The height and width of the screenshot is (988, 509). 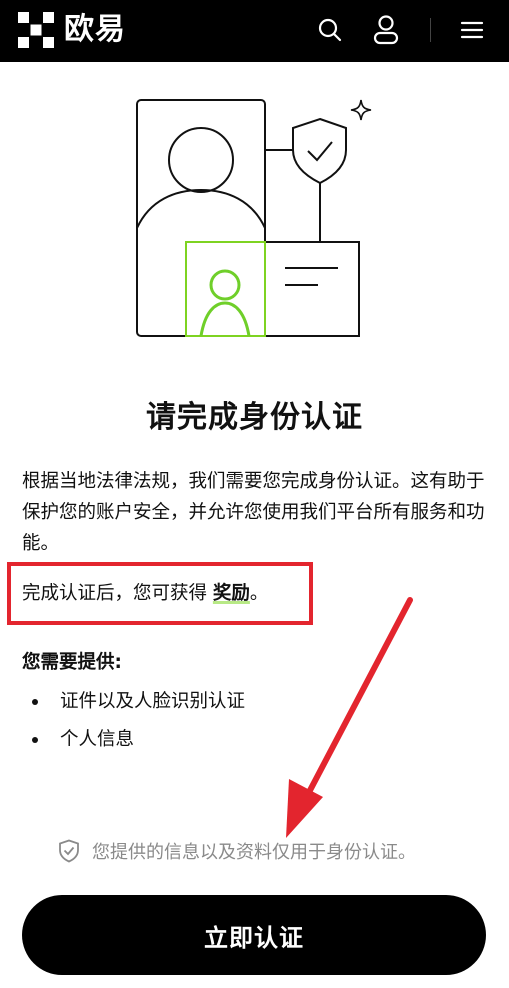 I want to click on id-document-icon, so click(x=312, y=289).